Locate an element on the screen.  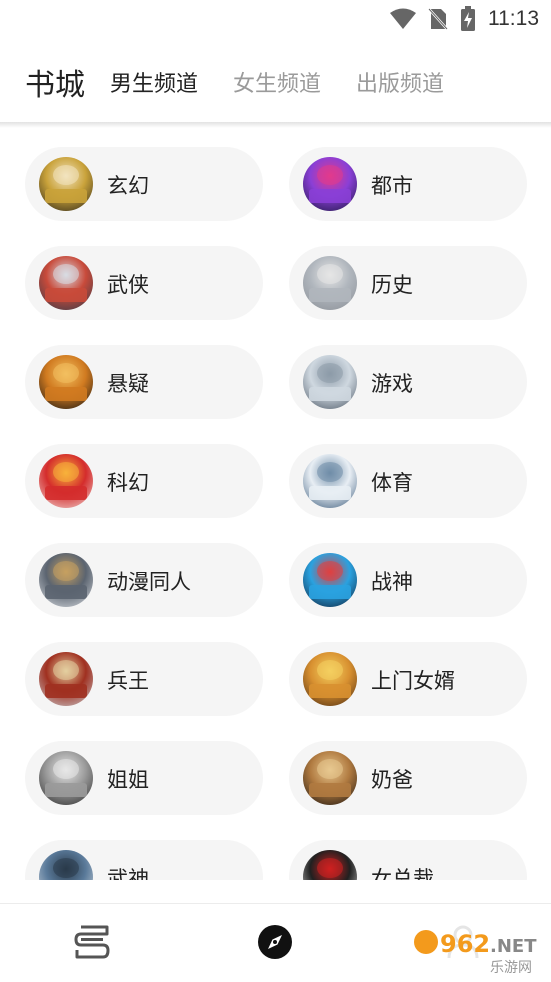
compass-icon is located at coordinates (275, 942).